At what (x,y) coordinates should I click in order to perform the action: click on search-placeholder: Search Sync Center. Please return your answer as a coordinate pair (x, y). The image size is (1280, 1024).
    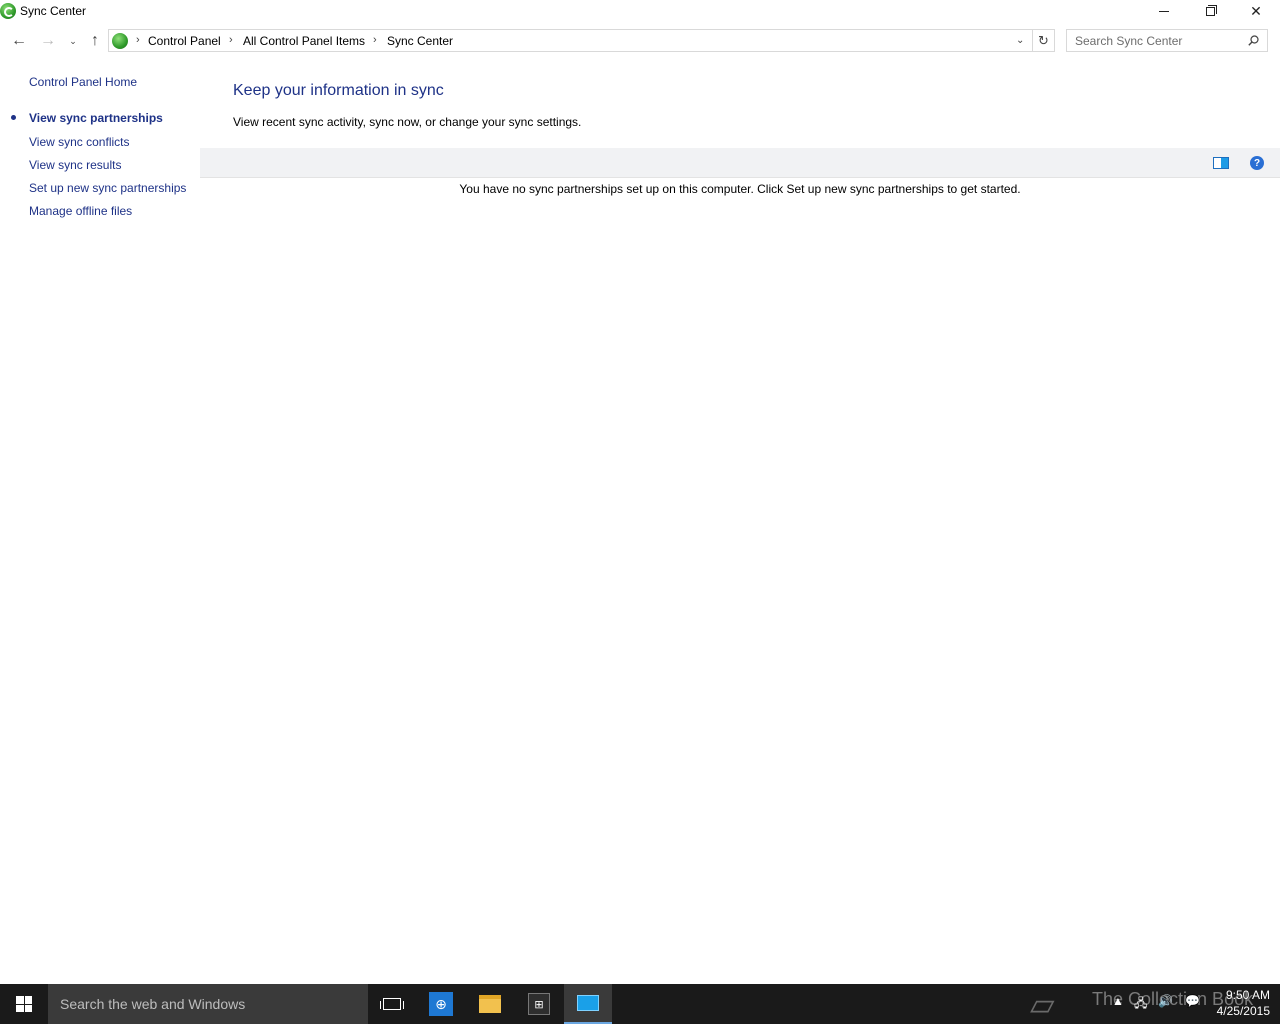
    Looking at the image, I should click on (1129, 41).